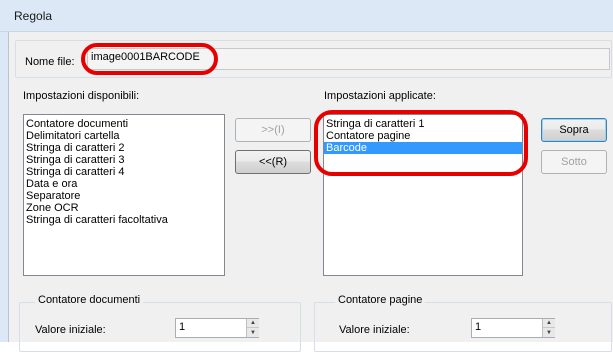  I want to click on window-frame, so click(4, 187).